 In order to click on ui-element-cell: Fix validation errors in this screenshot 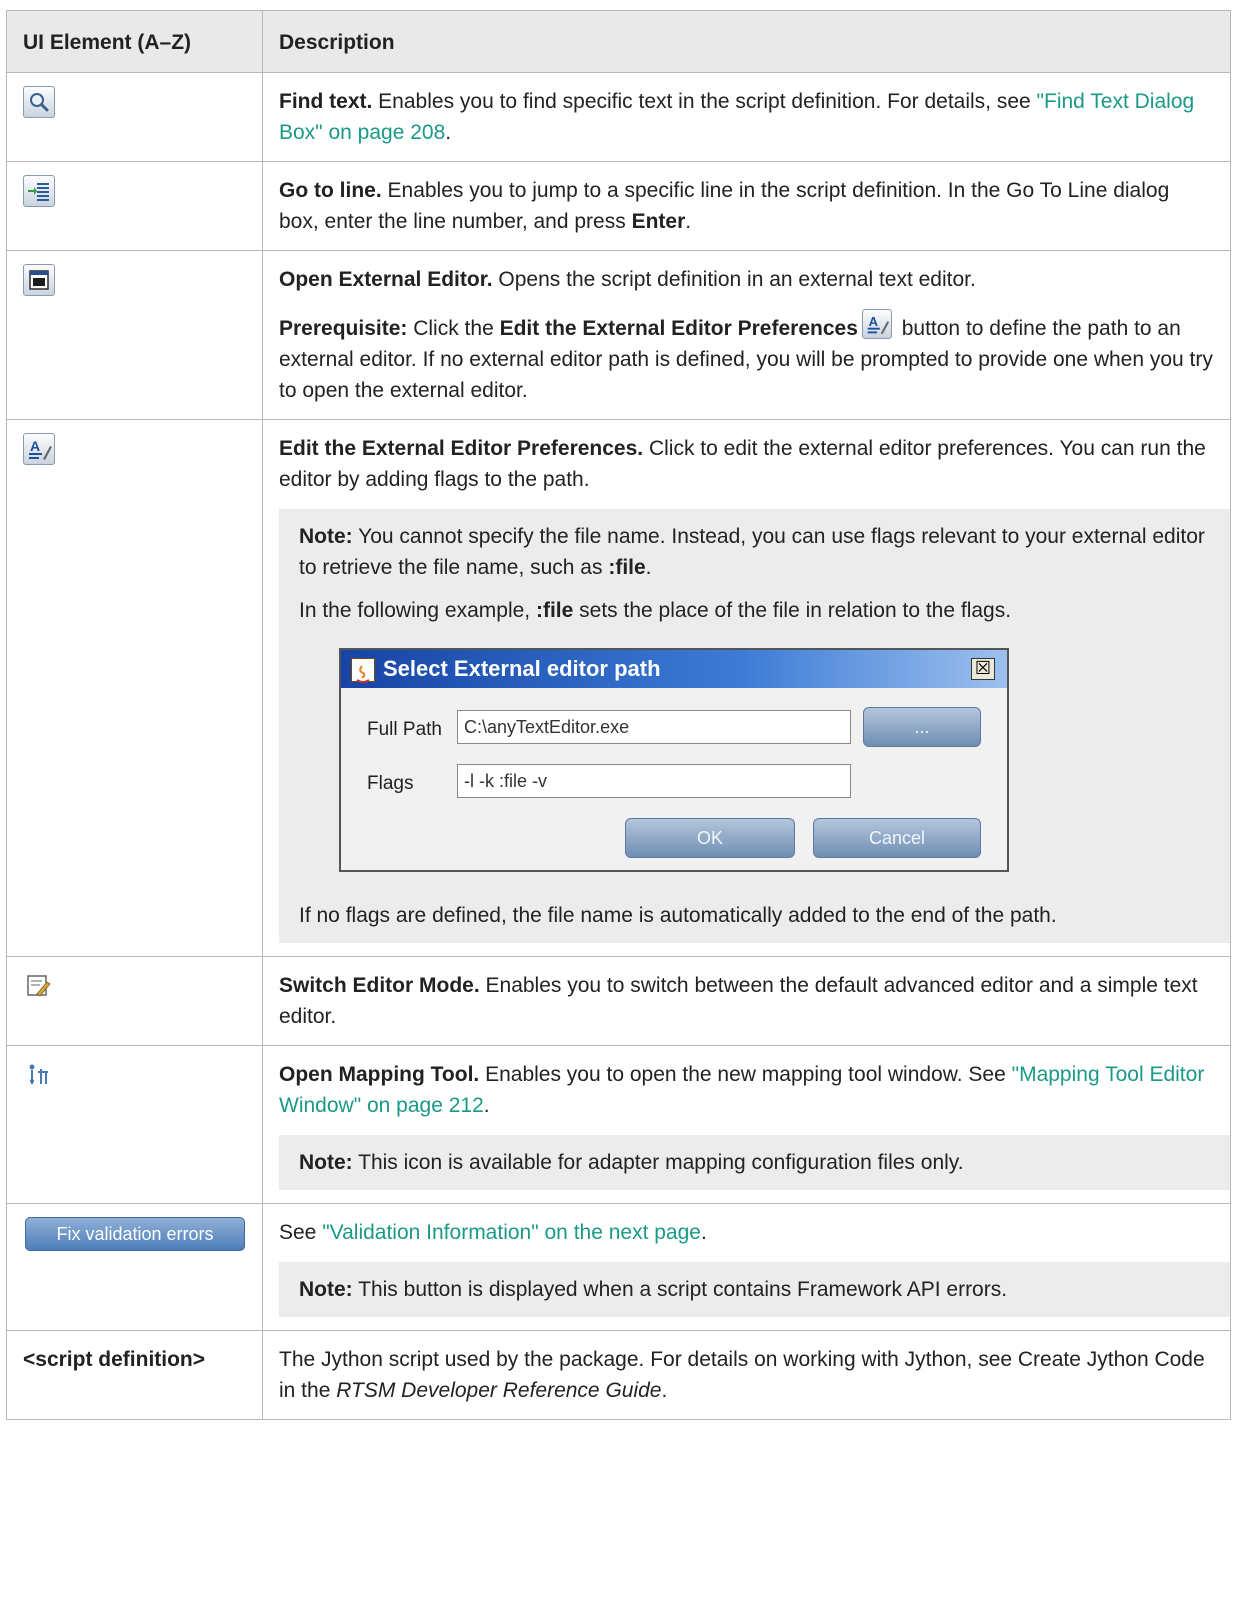, I will do `click(134, 1267)`.